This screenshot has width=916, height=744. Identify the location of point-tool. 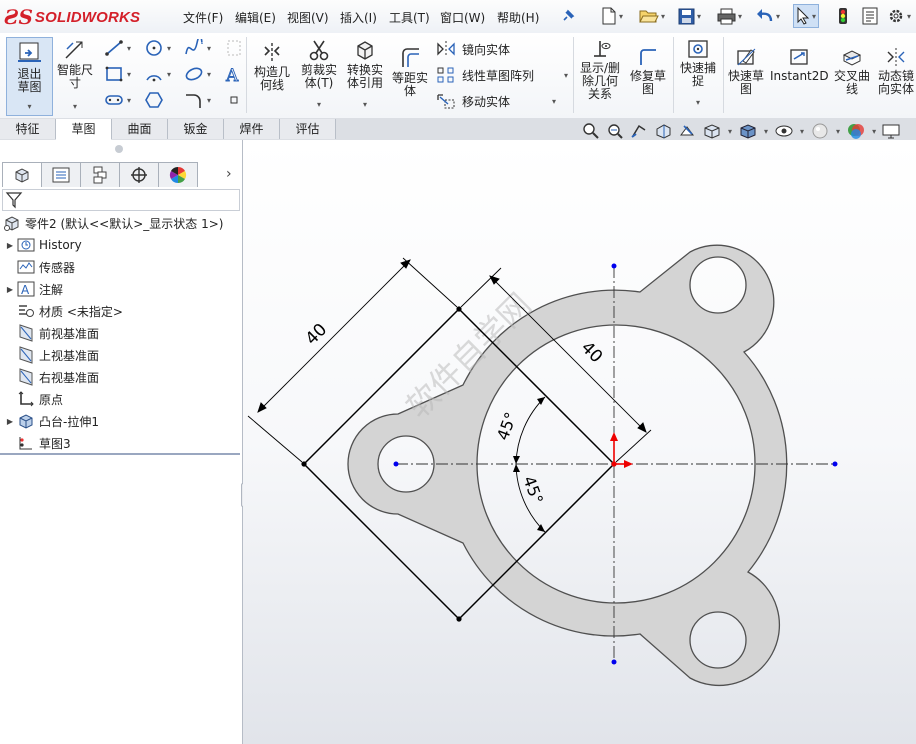
(234, 100).